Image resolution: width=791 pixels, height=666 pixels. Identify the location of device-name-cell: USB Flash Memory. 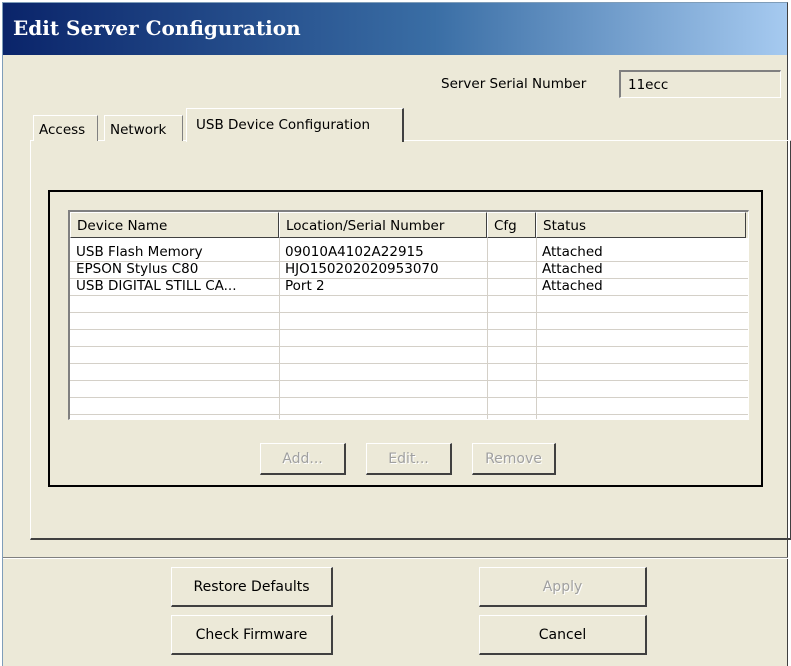
(139, 252).